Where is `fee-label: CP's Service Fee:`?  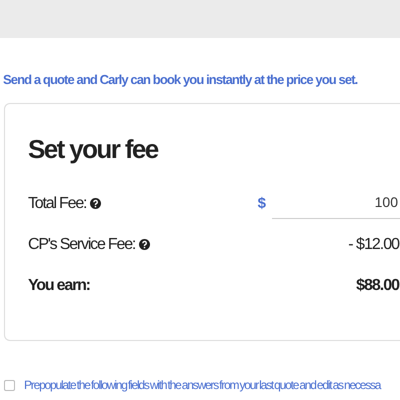
fee-label: CP's Service Fee: is located at coordinates (82, 245).